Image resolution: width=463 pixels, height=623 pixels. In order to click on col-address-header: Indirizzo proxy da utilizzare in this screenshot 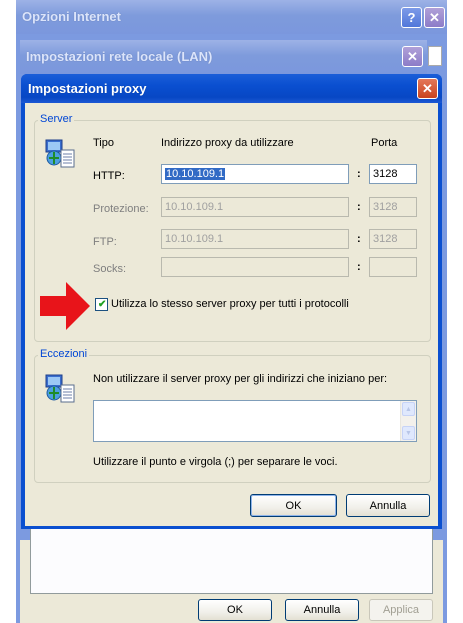, I will do `click(227, 143)`.